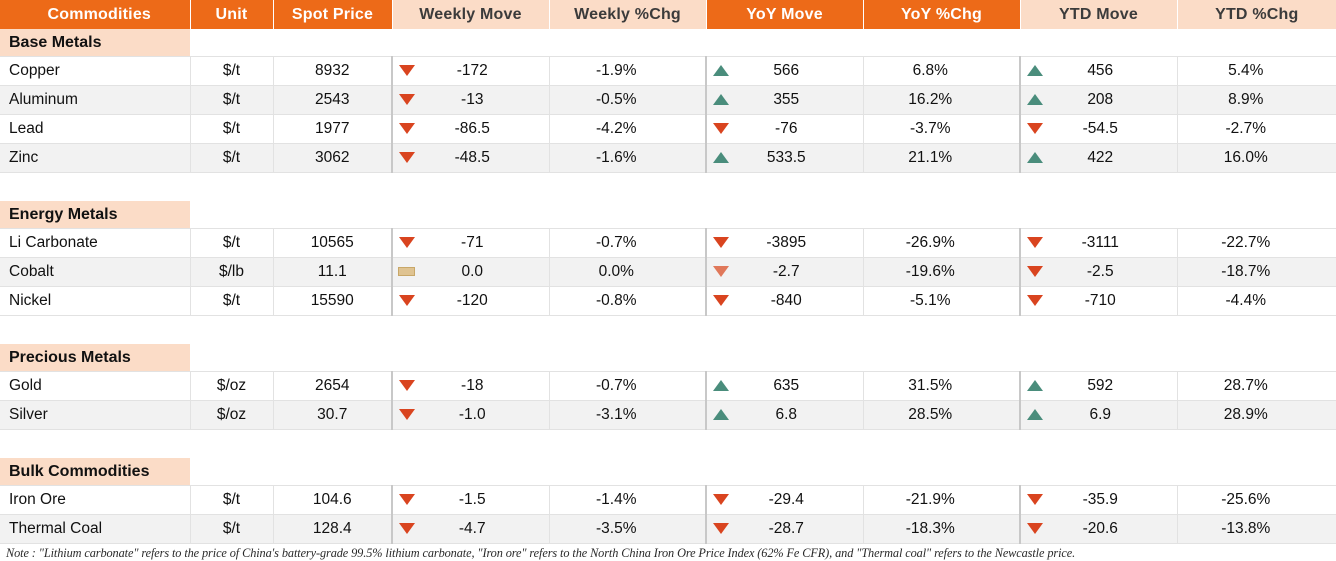 The height and width of the screenshot is (561, 1336). What do you see at coordinates (332, 529) in the screenshot?
I see `spot-price-cell: 128.4` at bounding box center [332, 529].